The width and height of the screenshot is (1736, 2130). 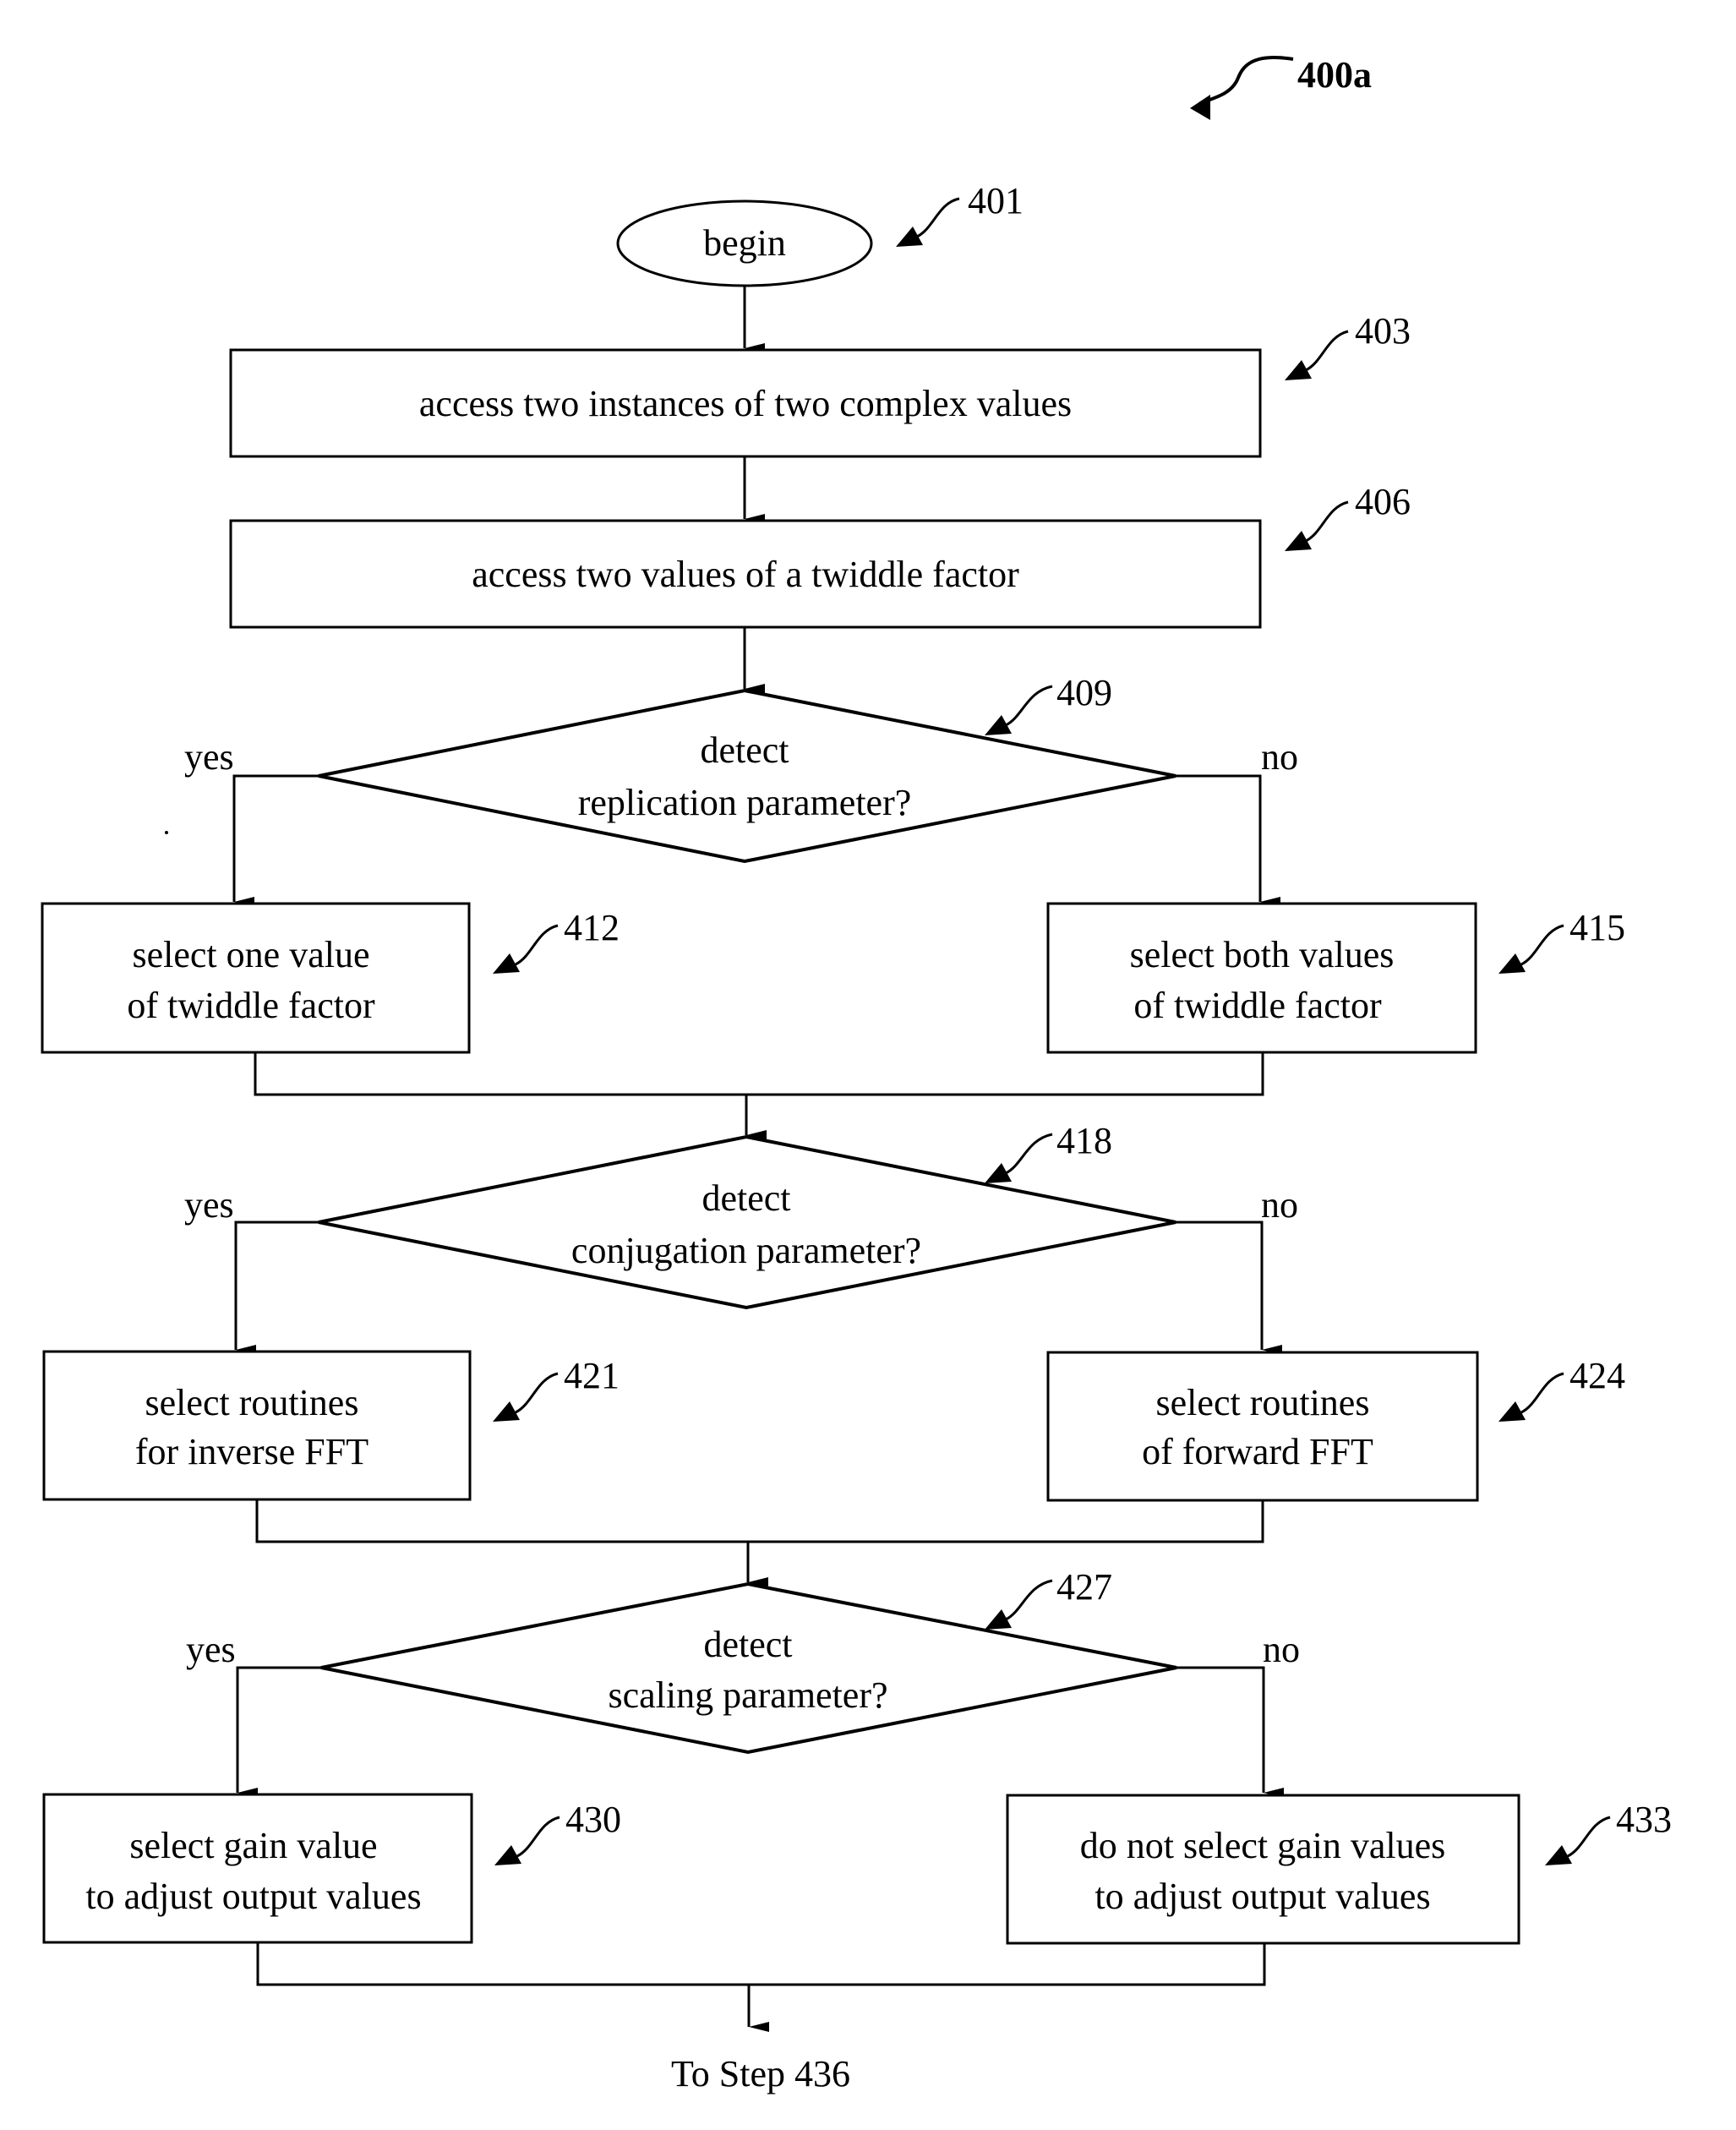 What do you see at coordinates (1263, 1402) in the screenshot?
I see `process-424-line1: select routines` at bounding box center [1263, 1402].